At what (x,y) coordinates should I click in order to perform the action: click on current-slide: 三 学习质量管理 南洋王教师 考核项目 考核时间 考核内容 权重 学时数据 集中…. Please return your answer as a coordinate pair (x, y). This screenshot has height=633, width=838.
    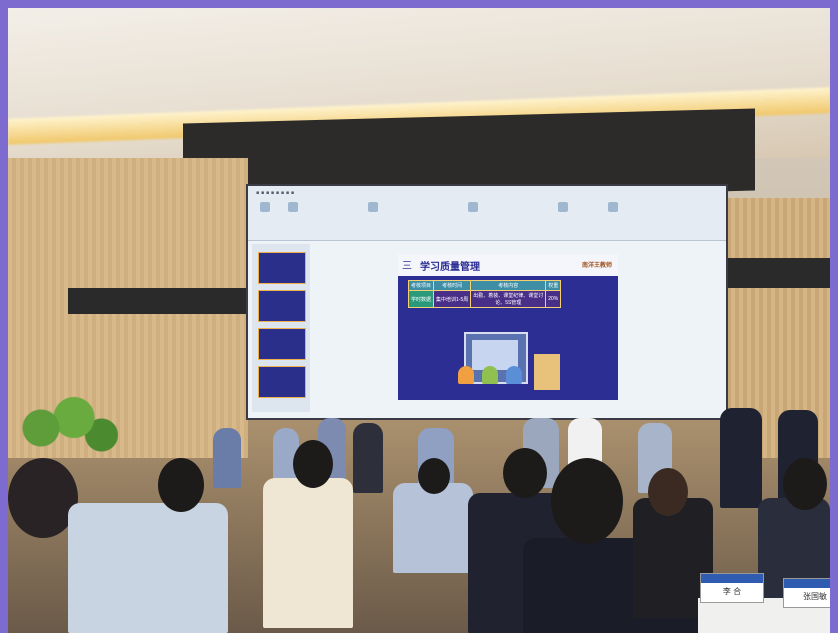
    Looking at the image, I should click on (508, 327).